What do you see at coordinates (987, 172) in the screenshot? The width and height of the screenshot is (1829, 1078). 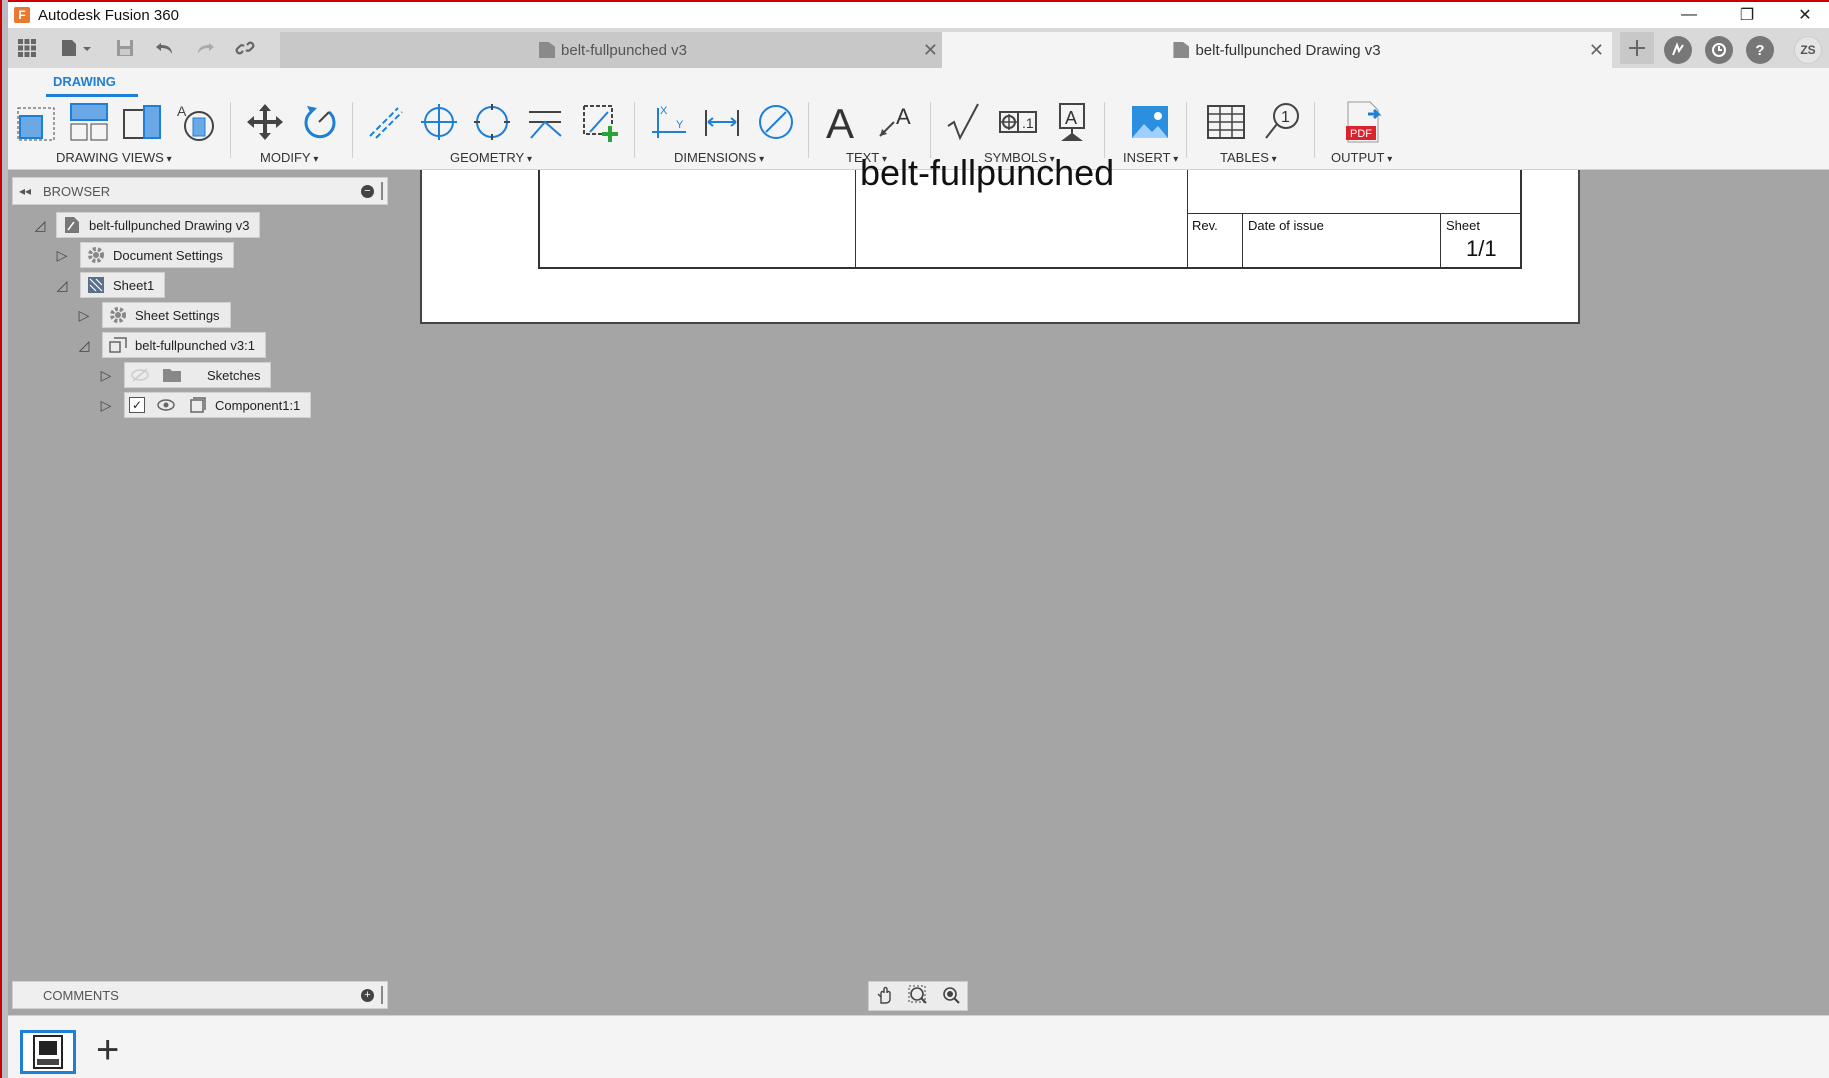 I see `part-name-text: belt-fullpunched` at bounding box center [987, 172].